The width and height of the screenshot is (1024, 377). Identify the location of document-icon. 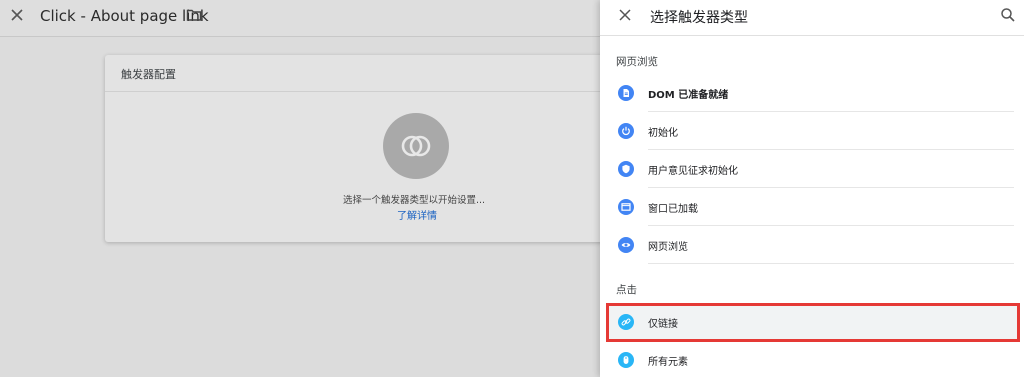
(626, 93).